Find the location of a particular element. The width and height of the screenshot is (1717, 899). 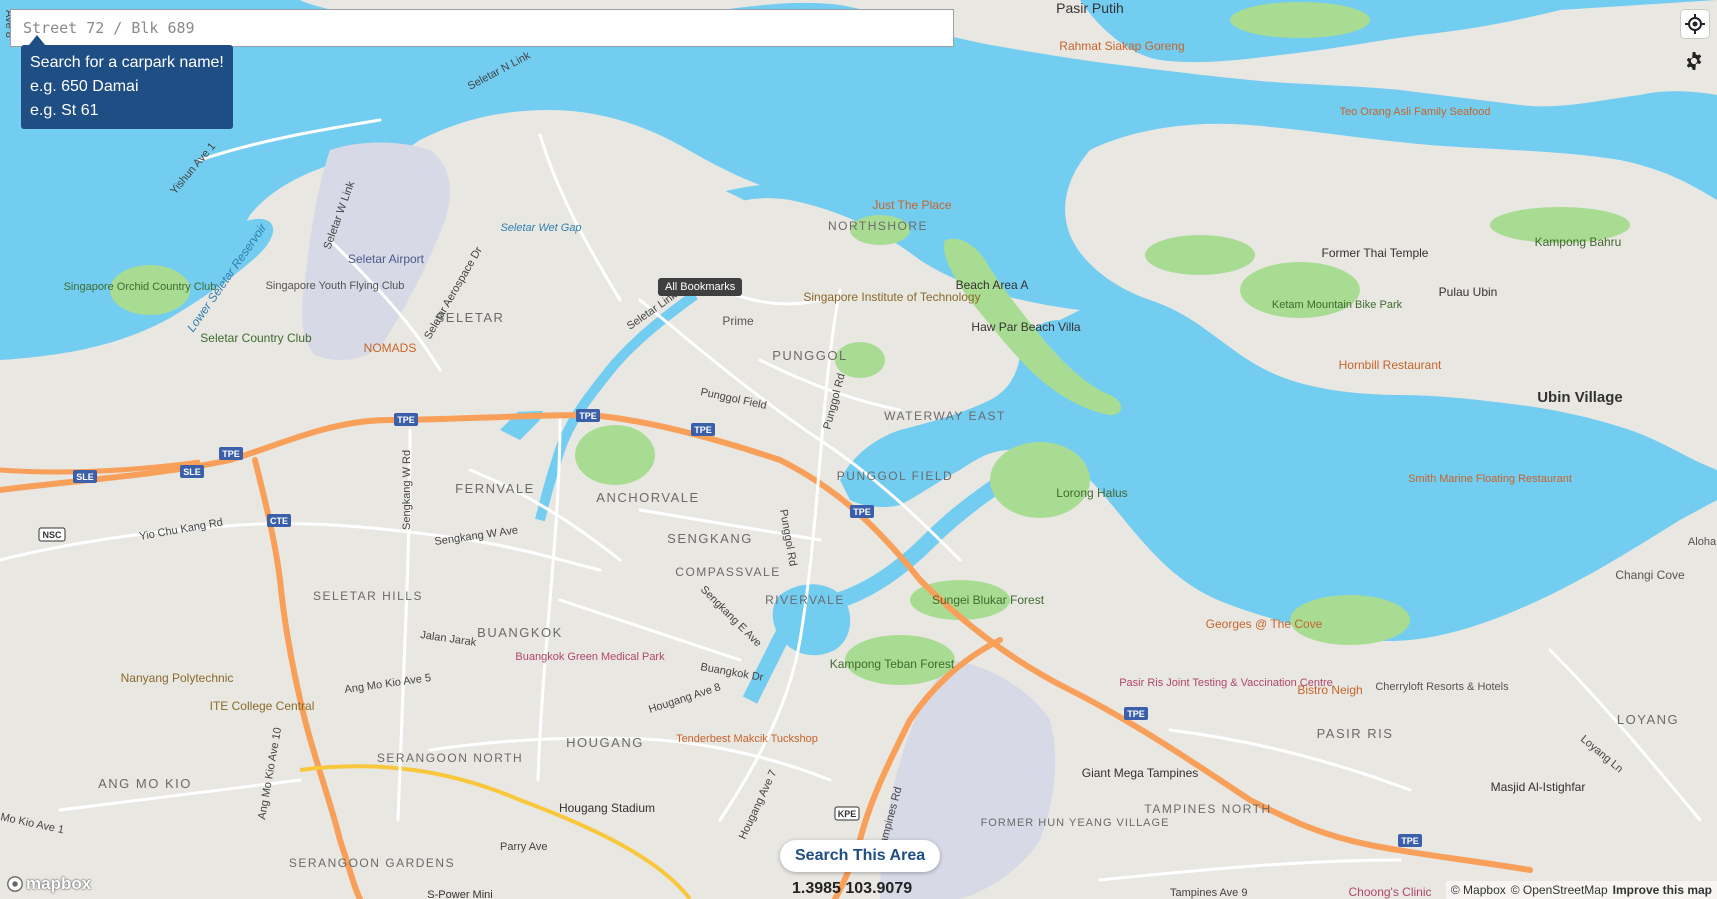

road-tampines-ave-9: Tampines Ave 9 is located at coordinates (1208, 893).